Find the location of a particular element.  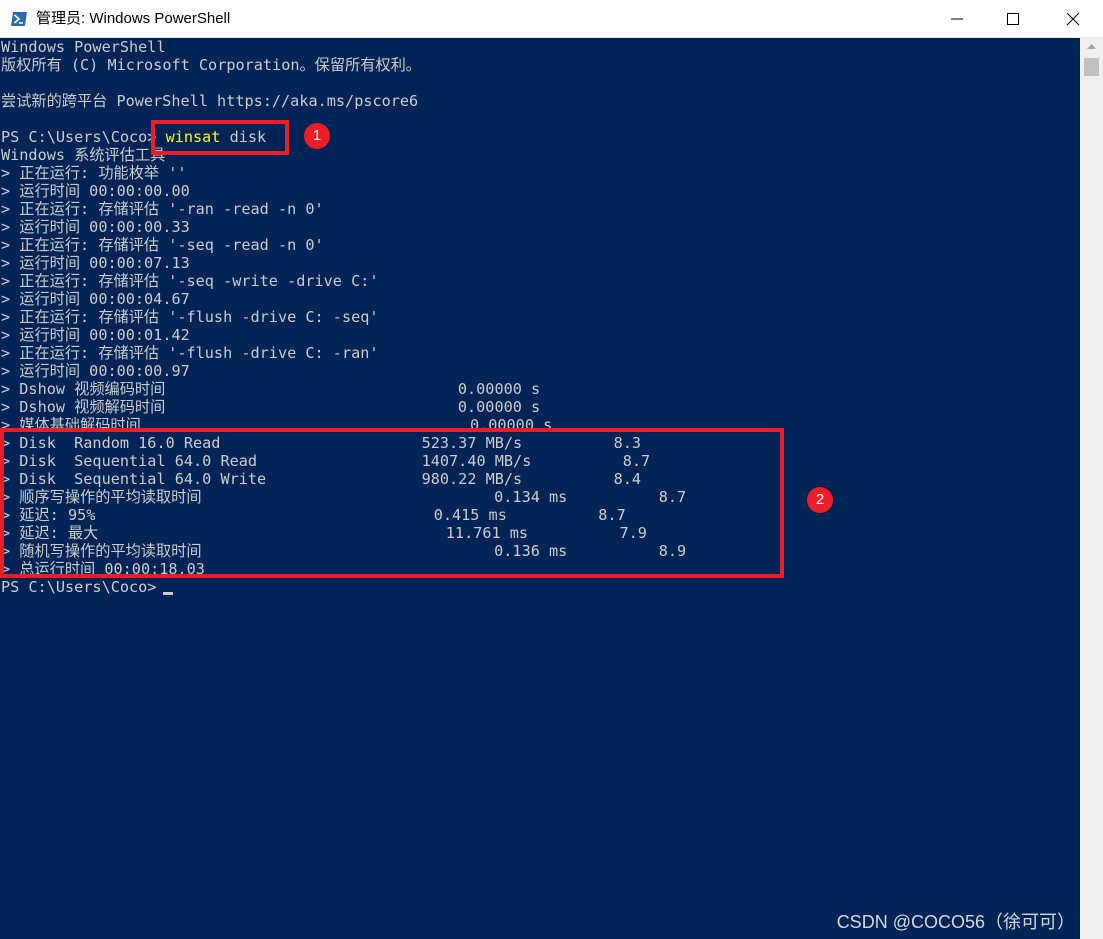

close-button is located at coordinates (1073, 19).